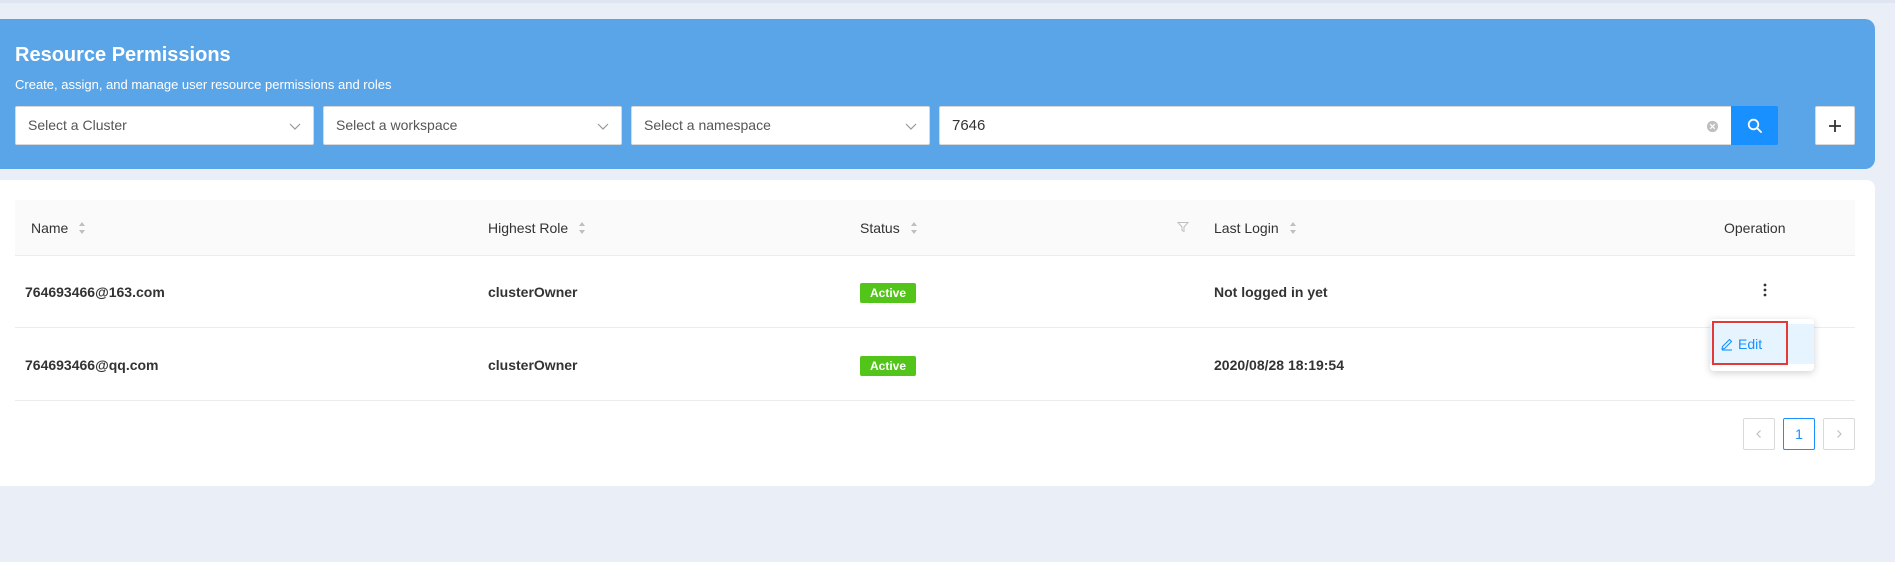 This screenshot has width=1895, height=562. What do you see at coordinates (1712, 126) in the screenshot?
I see `close-circle-icon` at bounding box center [1712, 126].